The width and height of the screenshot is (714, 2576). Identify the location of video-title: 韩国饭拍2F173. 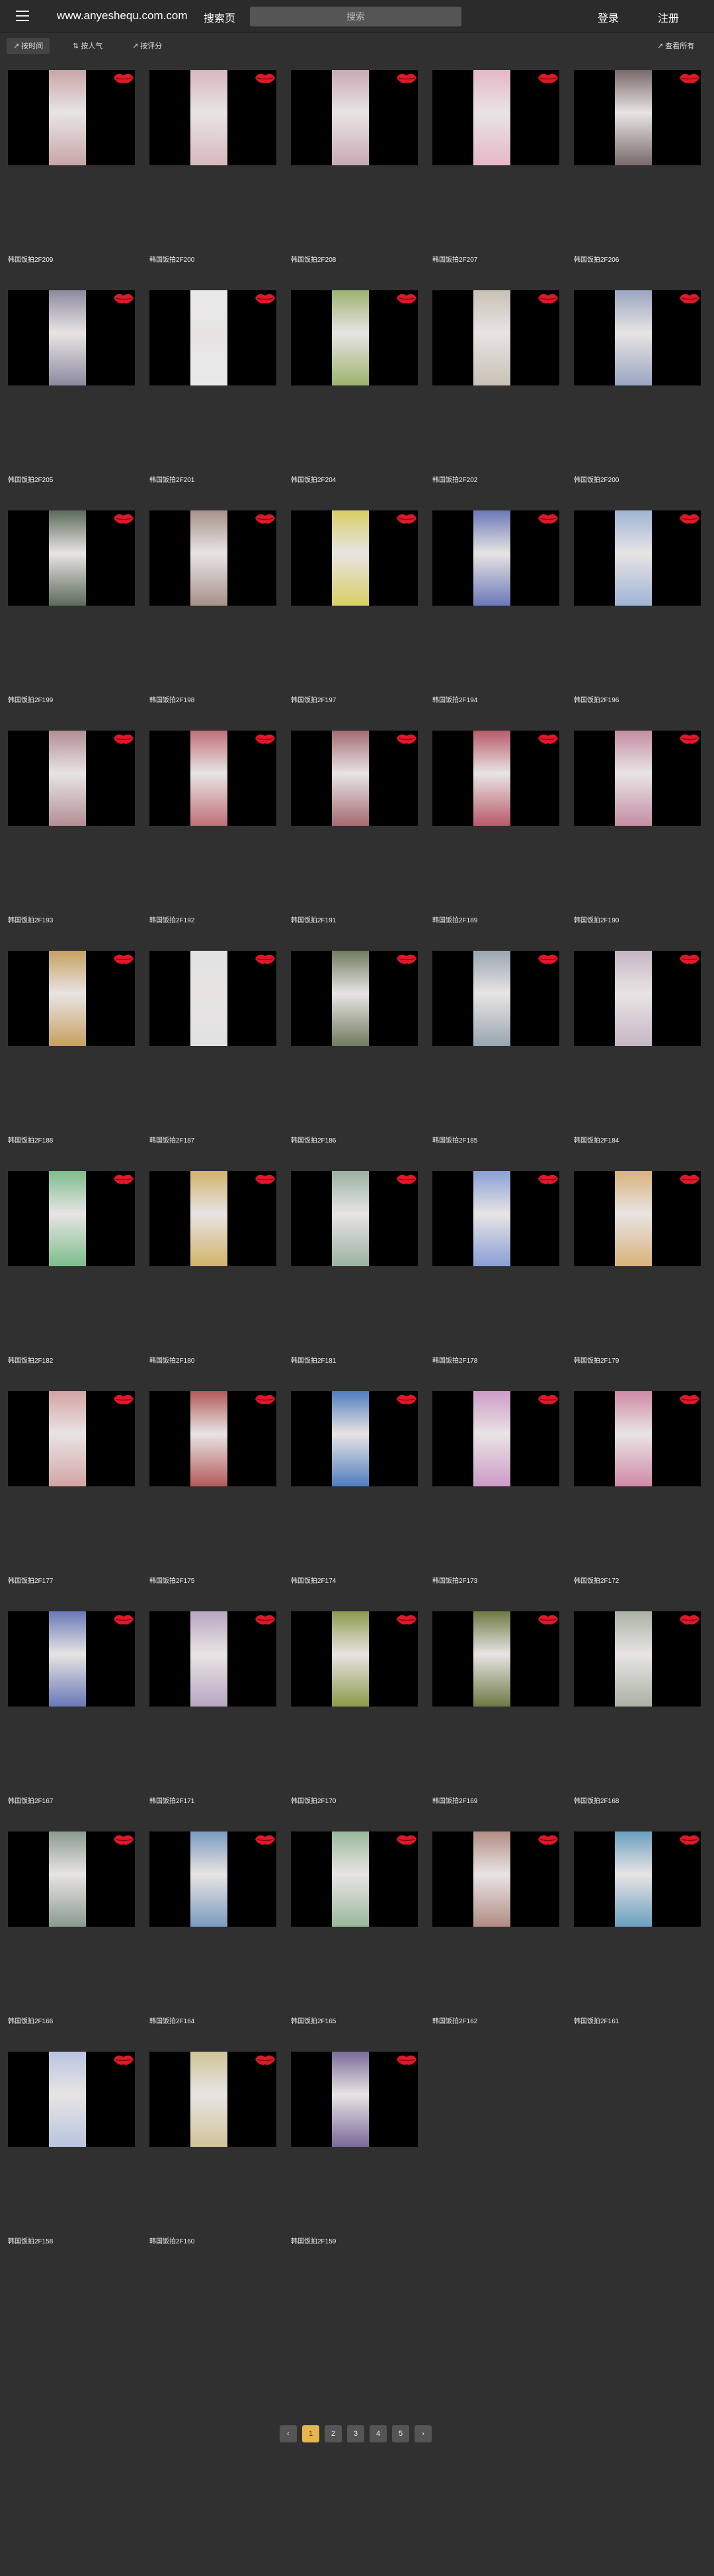
(454, 1580).